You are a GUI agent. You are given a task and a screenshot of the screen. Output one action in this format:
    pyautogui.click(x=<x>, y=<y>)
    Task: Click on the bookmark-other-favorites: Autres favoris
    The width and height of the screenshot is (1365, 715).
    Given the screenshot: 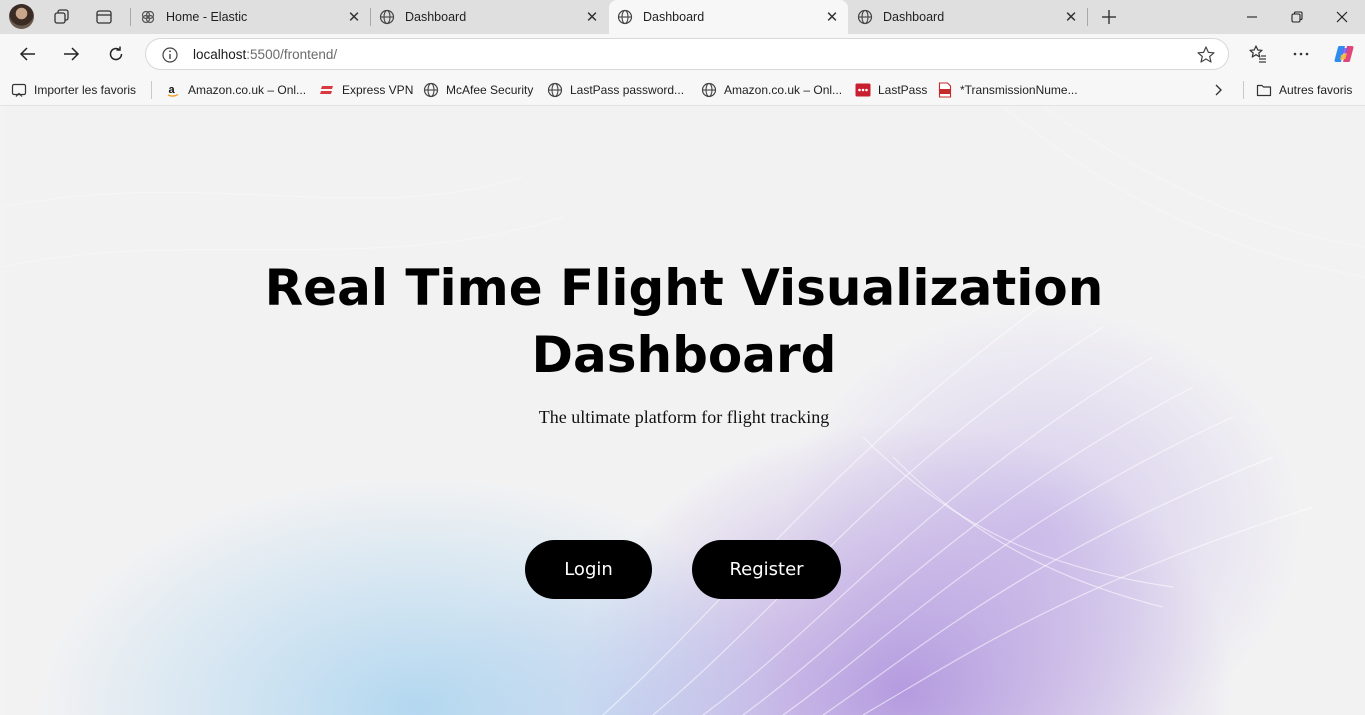 What is the action you would take?
    pyautogui.click(x=1304, y=90)
    